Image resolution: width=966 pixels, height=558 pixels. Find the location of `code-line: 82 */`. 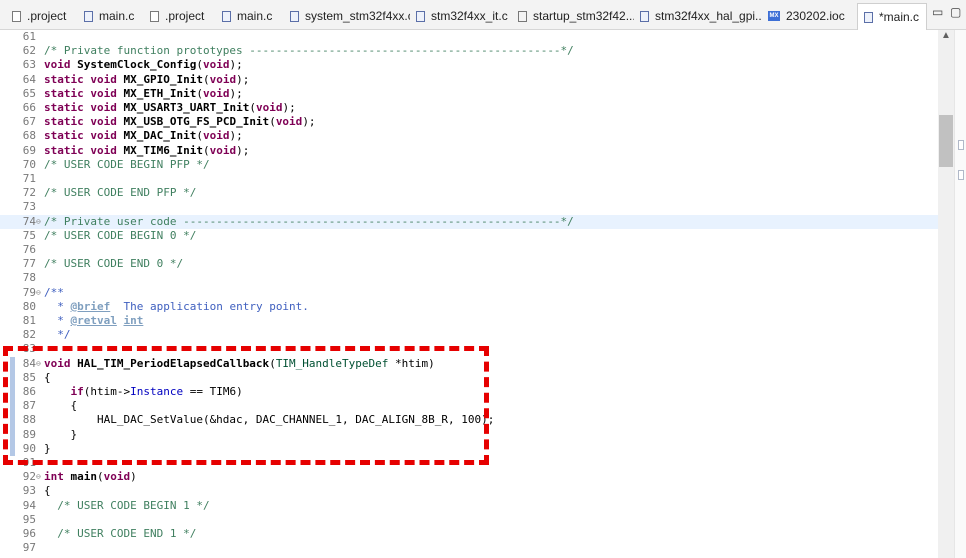

code-line: 82 */ is located at coordinates (469, 335).